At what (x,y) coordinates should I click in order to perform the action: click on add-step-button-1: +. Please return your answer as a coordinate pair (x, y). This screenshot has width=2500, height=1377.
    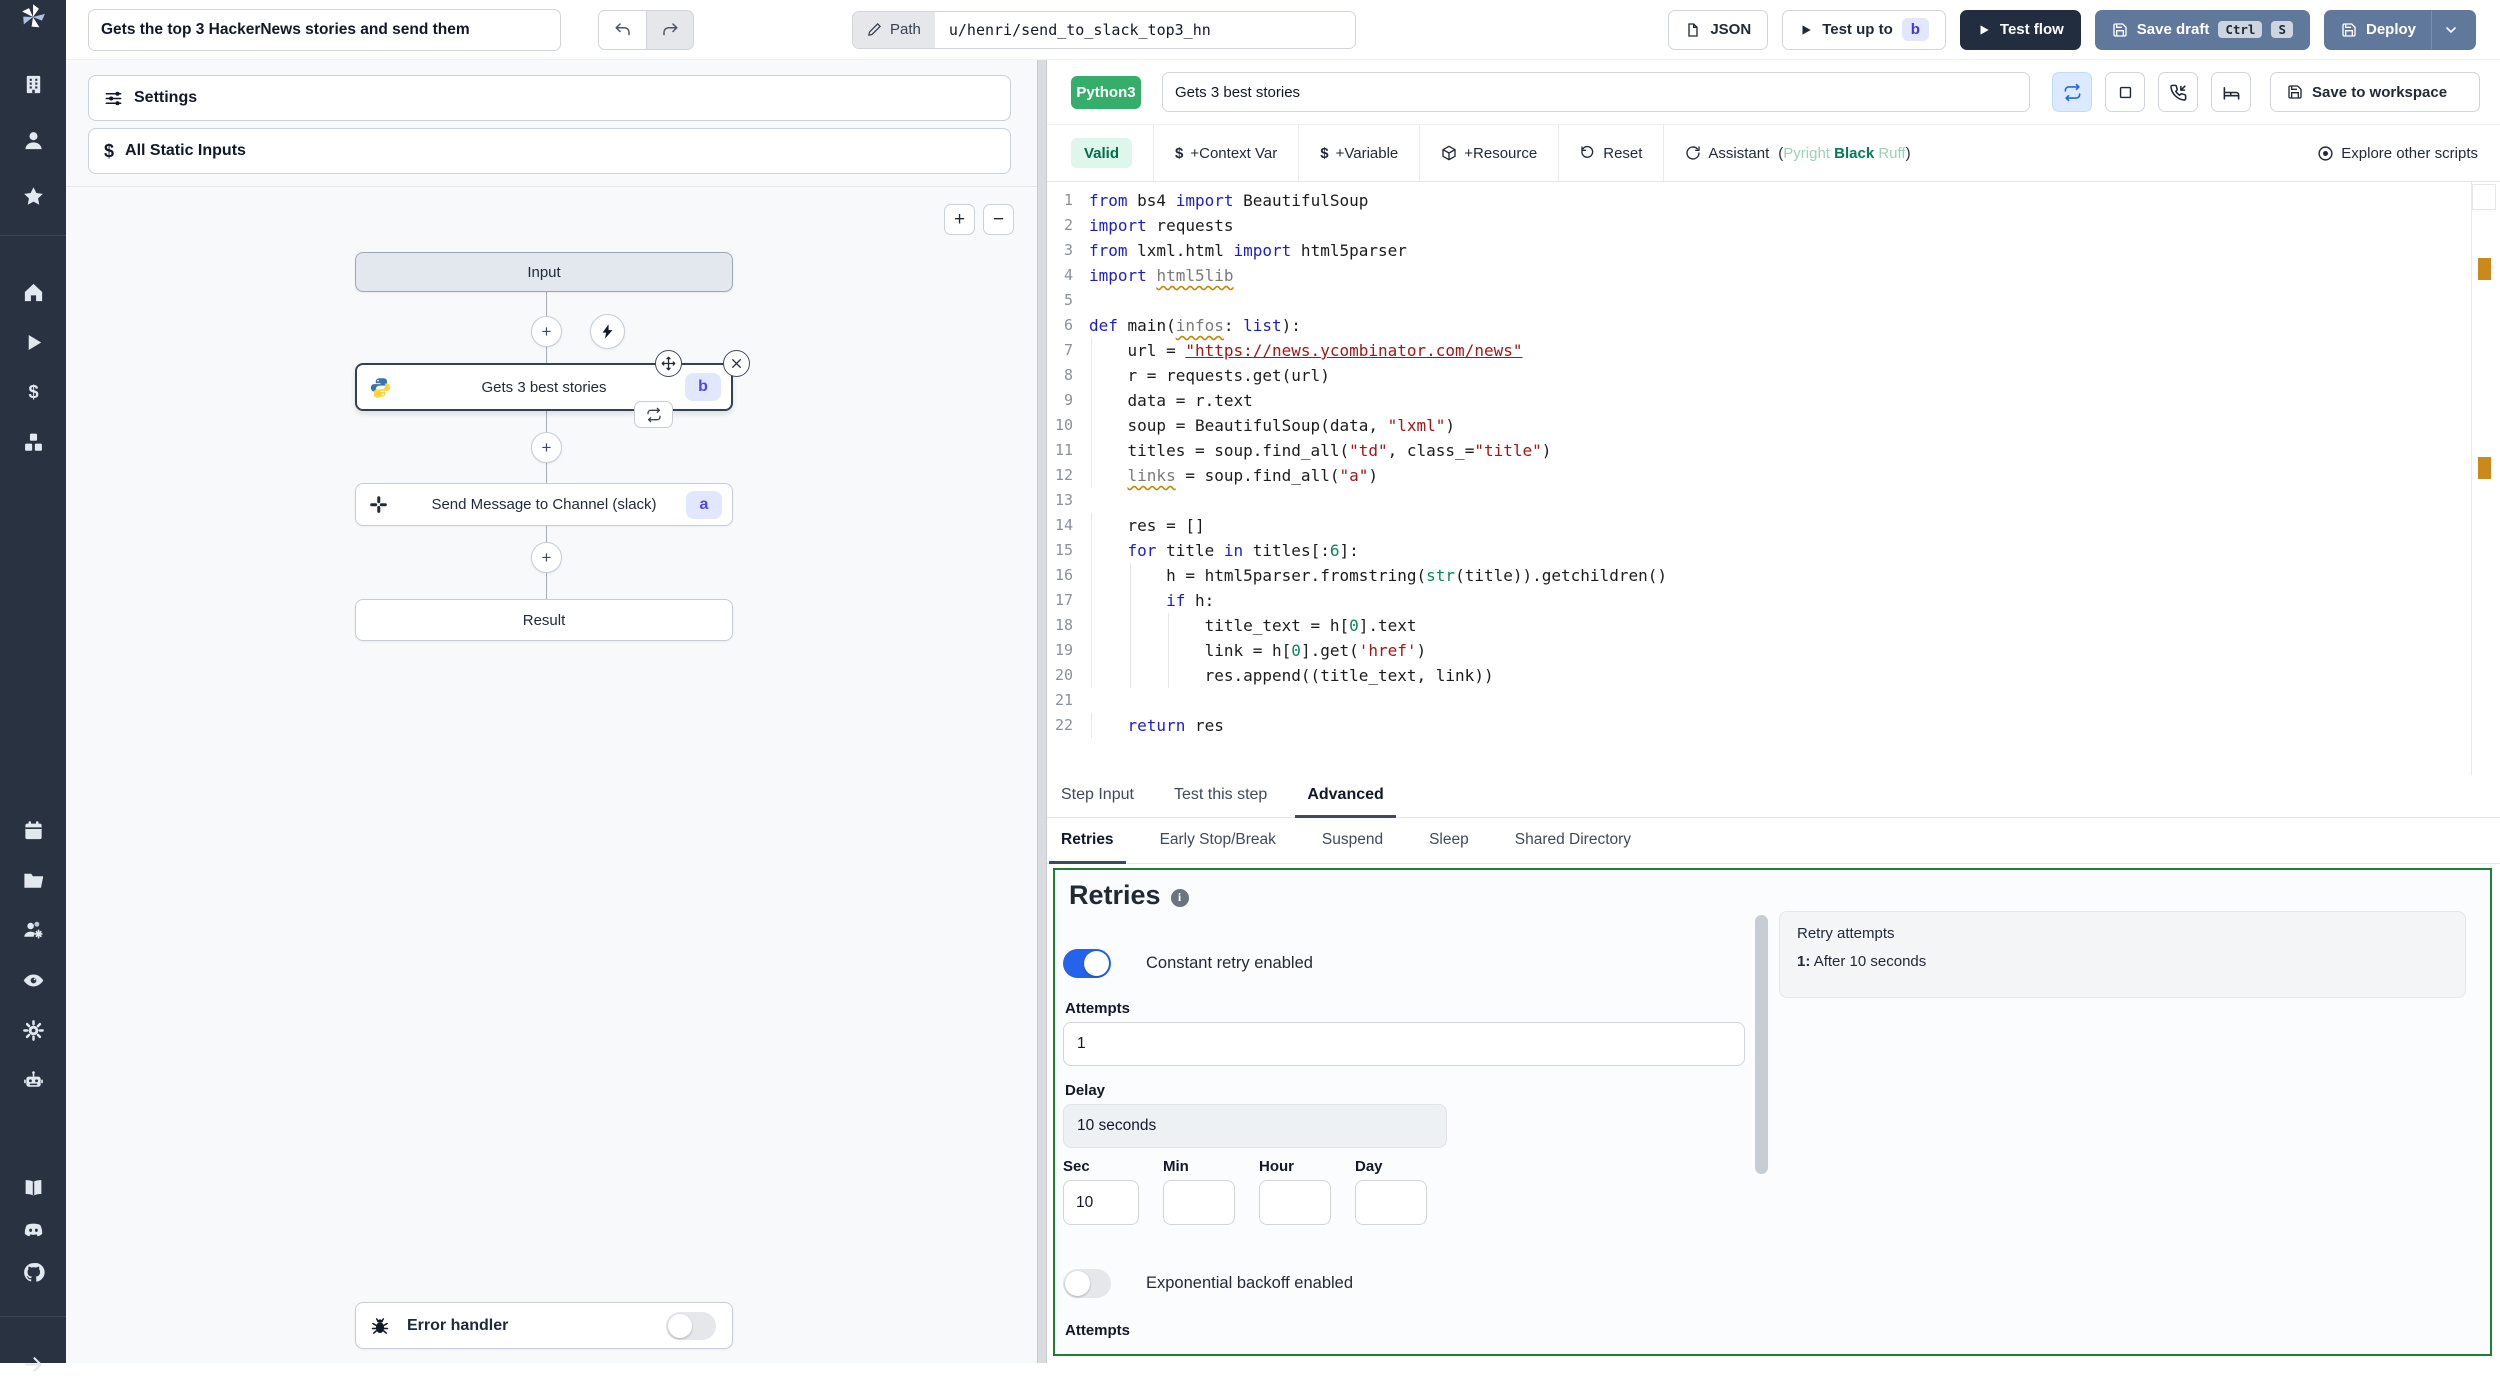
    Looking at the image, I should click on (546, 331).